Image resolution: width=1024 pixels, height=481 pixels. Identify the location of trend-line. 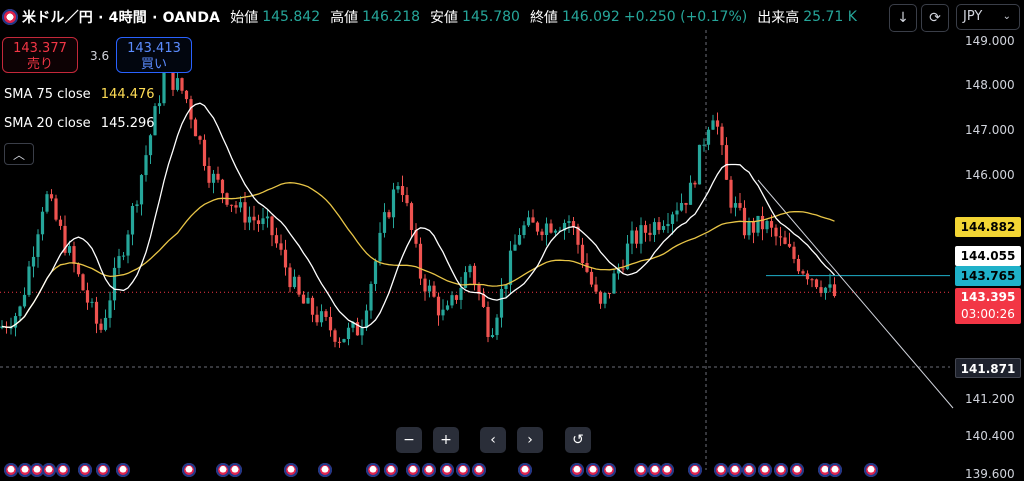
(855, 294).